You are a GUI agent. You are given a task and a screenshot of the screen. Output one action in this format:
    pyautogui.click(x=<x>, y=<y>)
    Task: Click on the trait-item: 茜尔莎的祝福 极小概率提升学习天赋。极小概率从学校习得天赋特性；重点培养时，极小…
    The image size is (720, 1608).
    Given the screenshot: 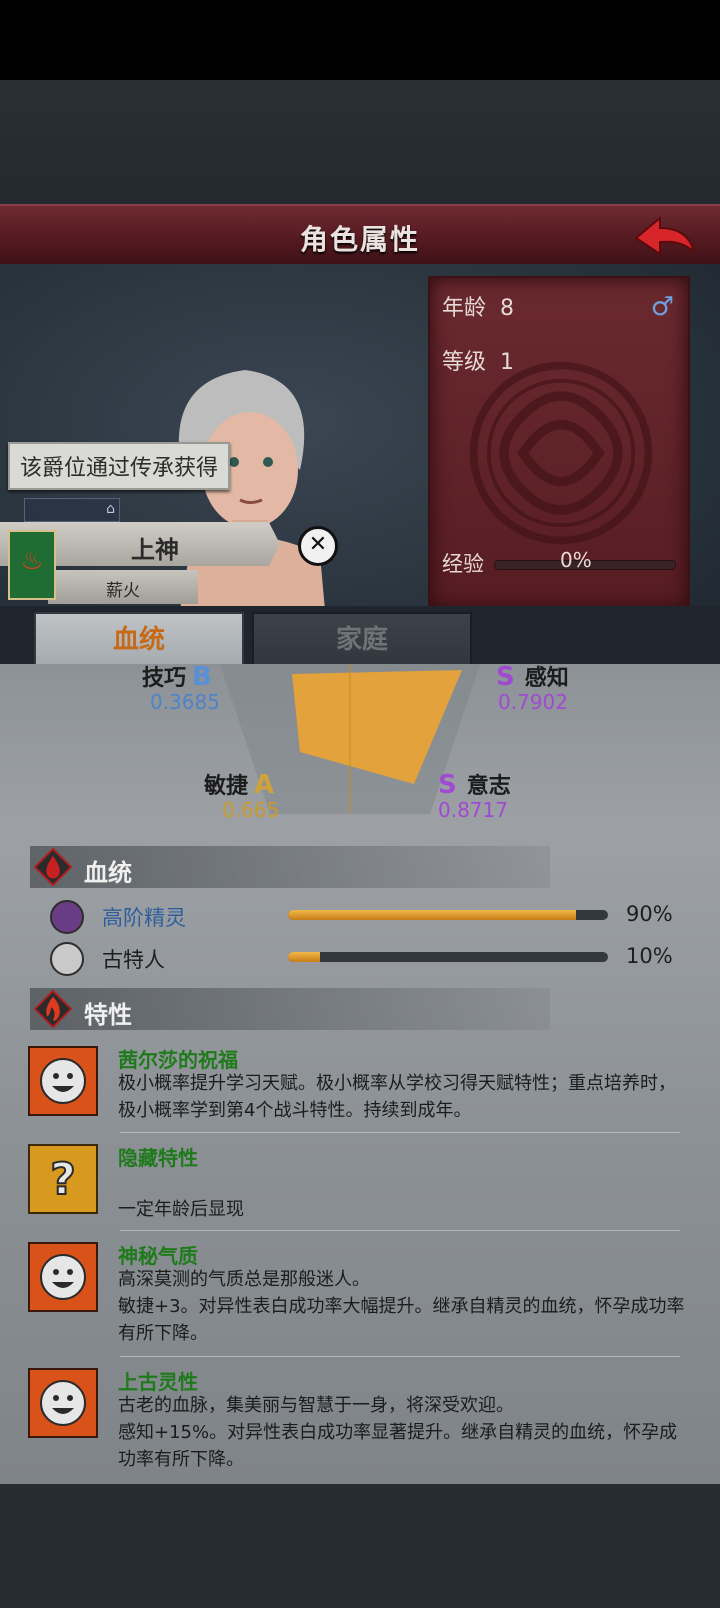 What is the action you would take?
    pyautogui.click(x=360, y=1084)
    